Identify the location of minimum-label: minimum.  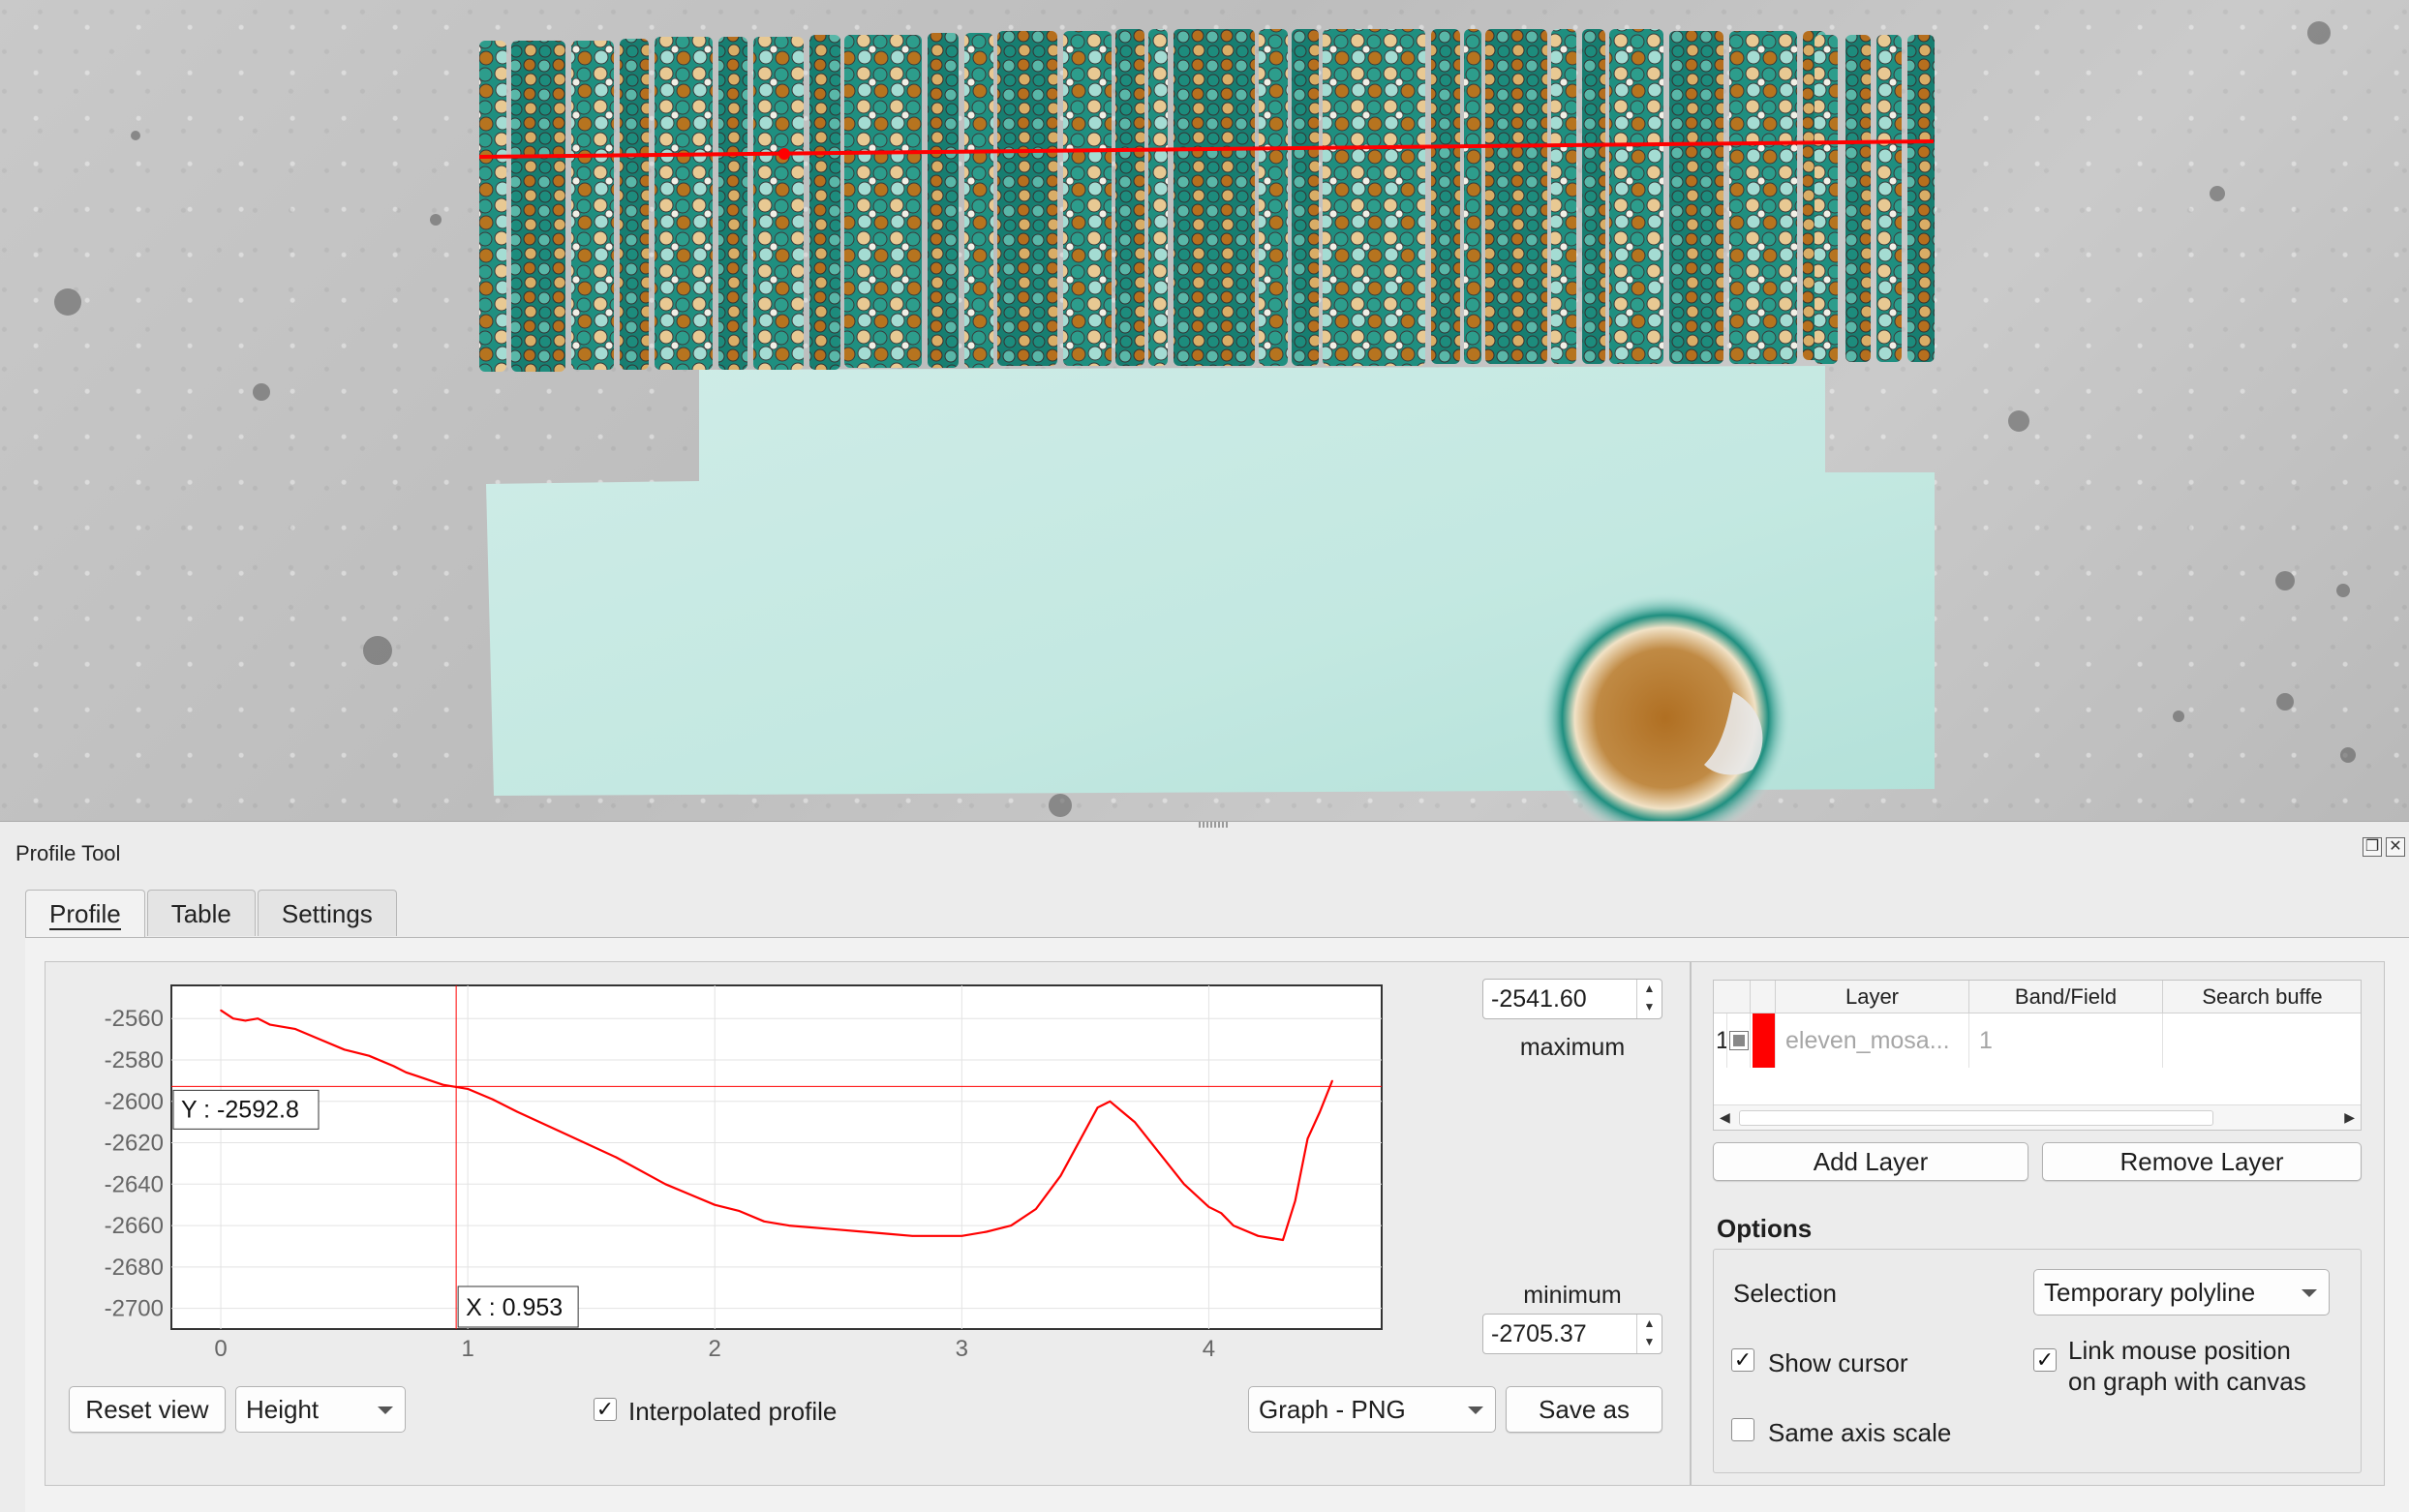
(1572, 1295).